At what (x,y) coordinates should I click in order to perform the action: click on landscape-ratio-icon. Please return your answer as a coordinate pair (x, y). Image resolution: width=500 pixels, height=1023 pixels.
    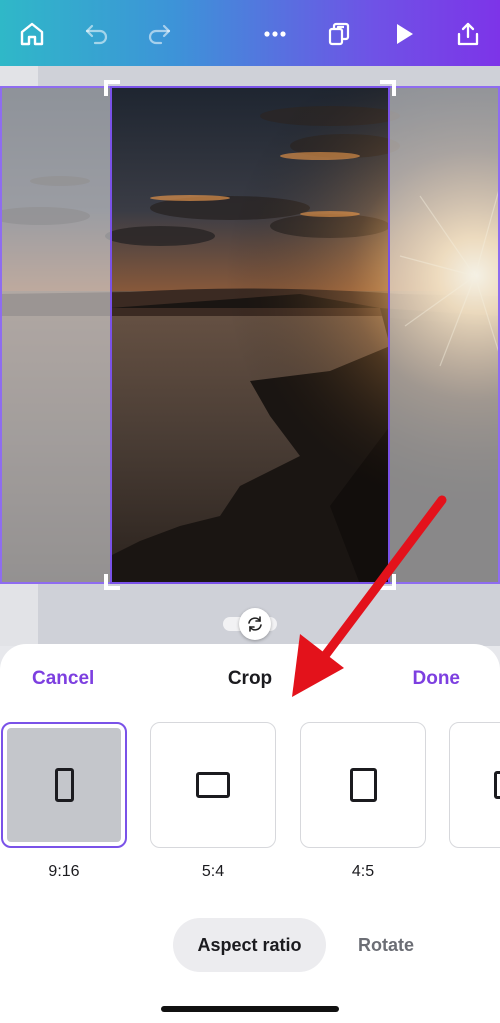
    Looking at the image, I should click on (213, 785).